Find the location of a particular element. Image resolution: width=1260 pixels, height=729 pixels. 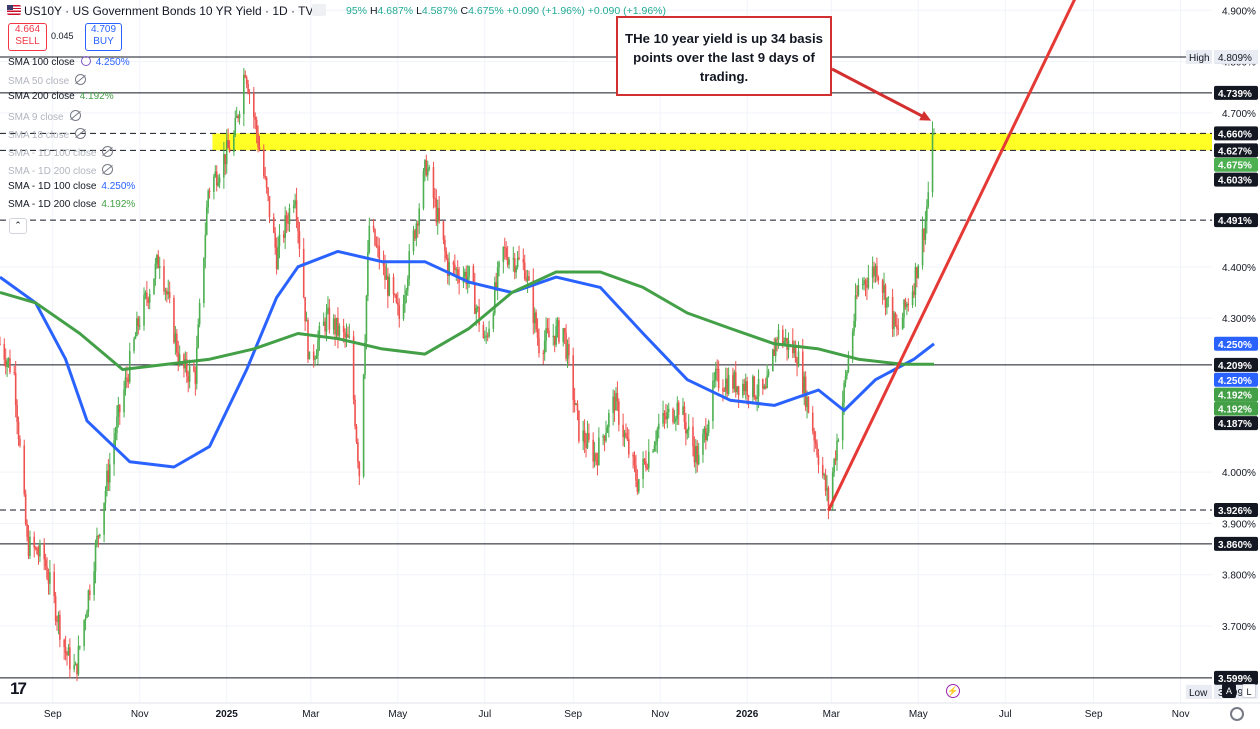

buy-button: 4.709 BUY is located at coordinates (103, 37).